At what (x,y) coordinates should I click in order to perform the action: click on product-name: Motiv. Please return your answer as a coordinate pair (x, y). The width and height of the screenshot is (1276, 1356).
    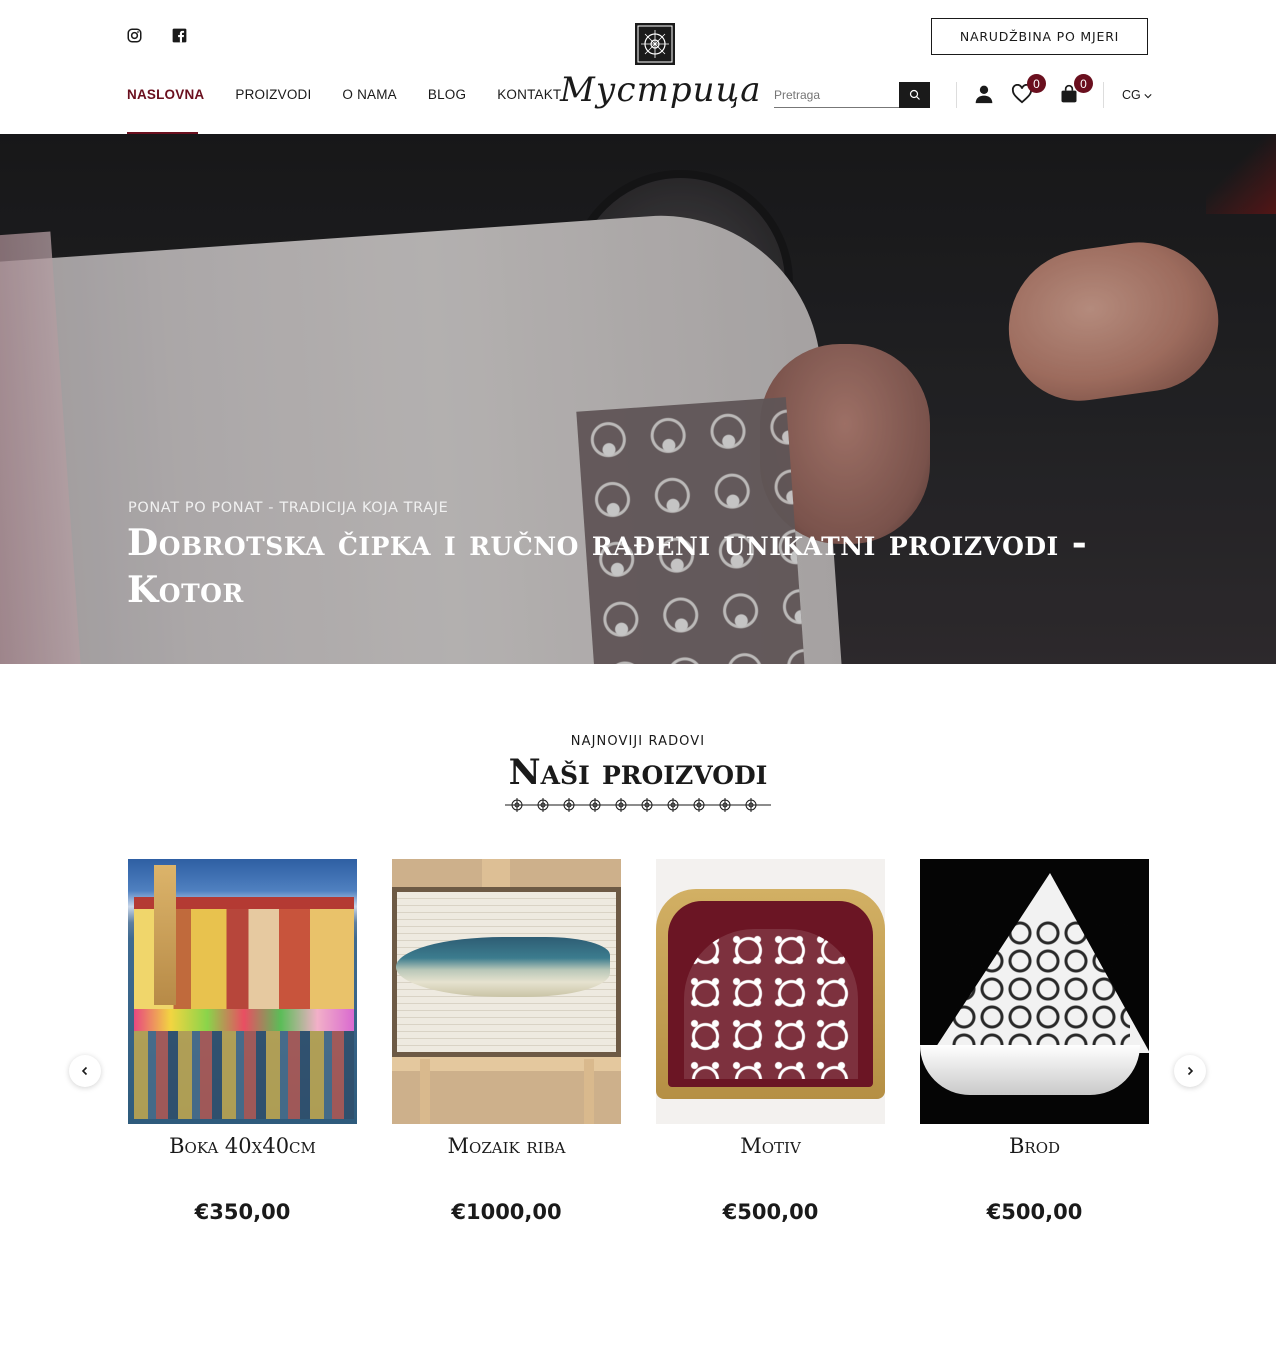
    Looking at the image, I should click on (770, 1146).